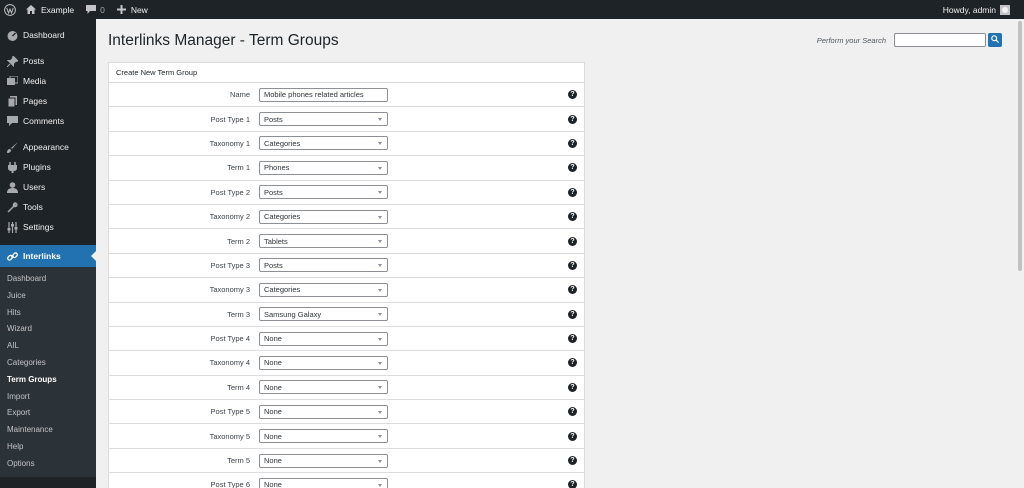  I want to click on sidebar-item-media: Media, so click(48, 81).